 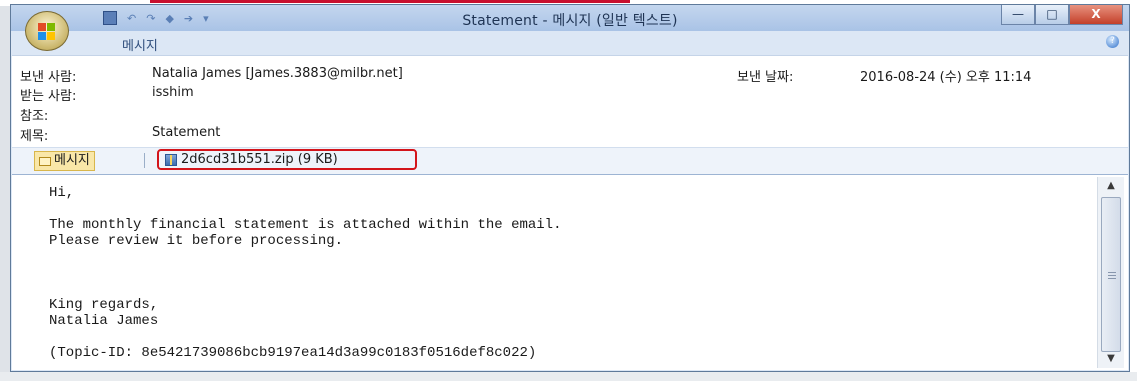 I want to click on office-logo-icon, so click(x=47, y=32).